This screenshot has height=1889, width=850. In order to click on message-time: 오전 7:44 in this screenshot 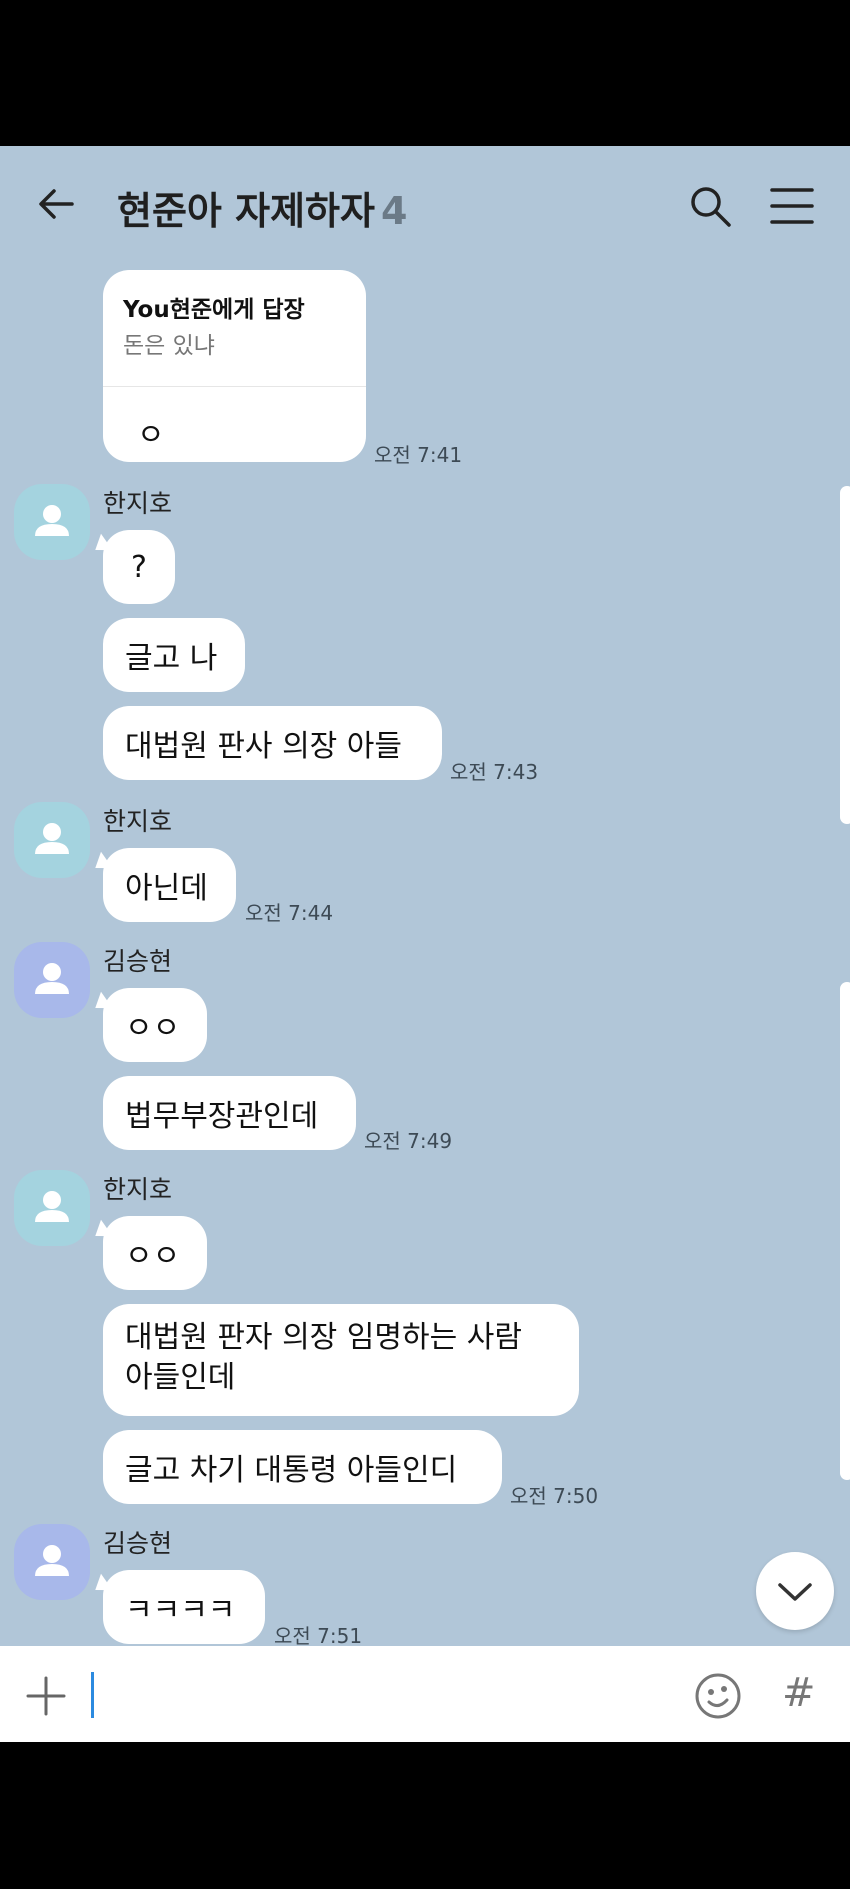, I will do `click(289, 913)`.